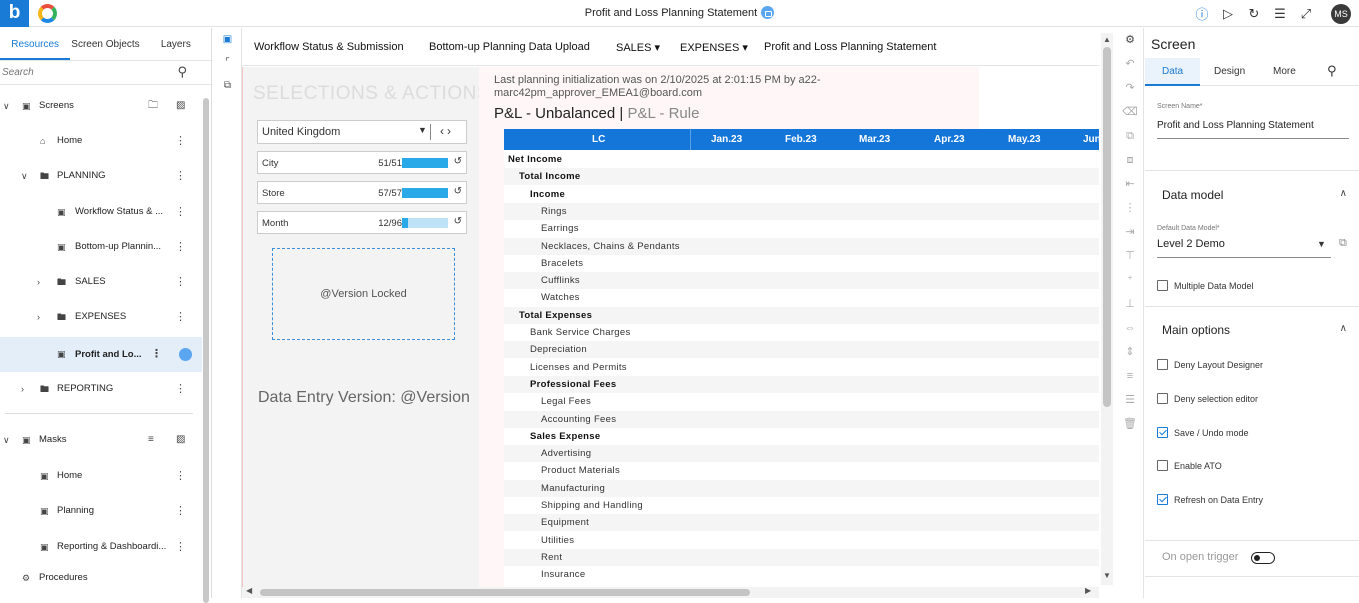 Image resolution: width=1359 pixels, height=603 pixels. What do you see at coordinates (801, 229) in the screenshot?
I see `table-row: Earrings` at bounding box center [801, 229].